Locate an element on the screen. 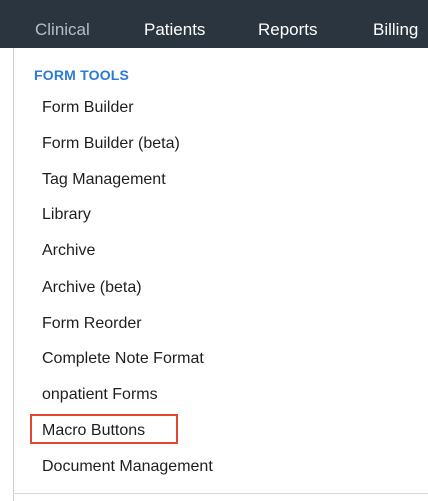 This screenshot has height=501, width=428. dropdown-divider is located at coordinates (220, 493).